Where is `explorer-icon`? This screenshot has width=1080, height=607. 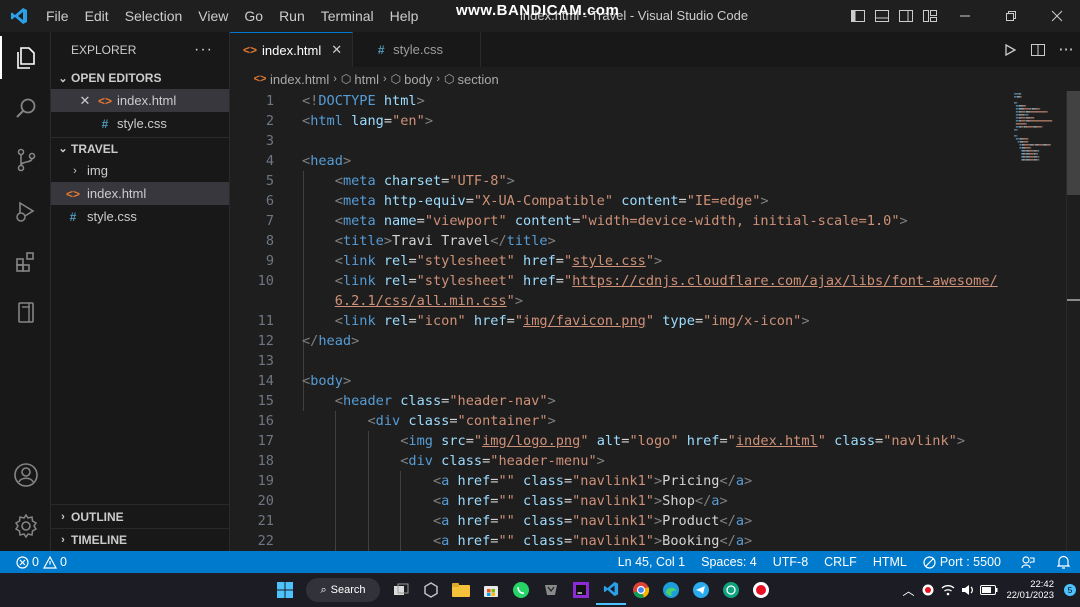 explorer-icon is located at coordinates (25, 57).